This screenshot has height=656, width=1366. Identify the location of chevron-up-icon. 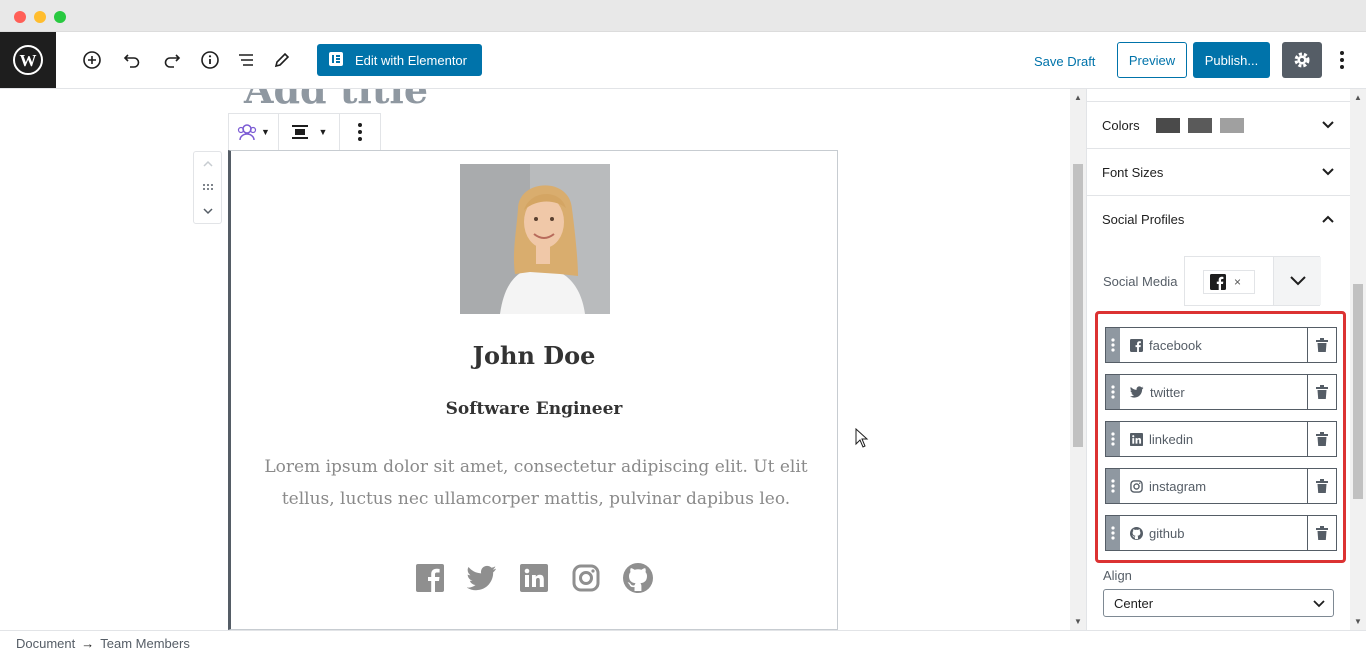
(1328, 219).